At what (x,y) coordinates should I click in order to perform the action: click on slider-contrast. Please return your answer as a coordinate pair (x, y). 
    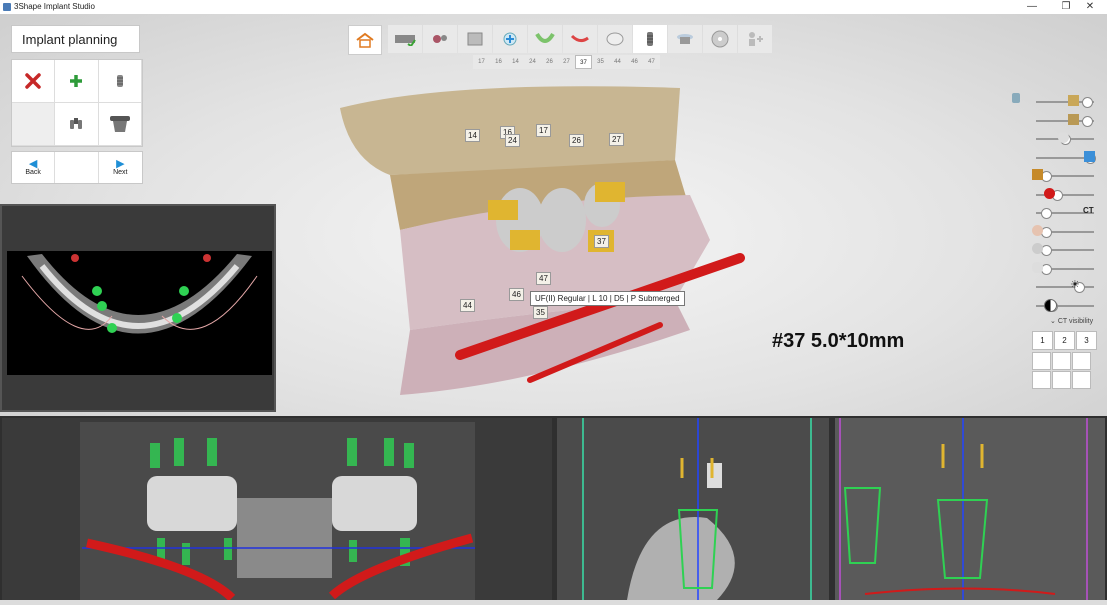
    Looking at the image, I should click on (1055, 305).